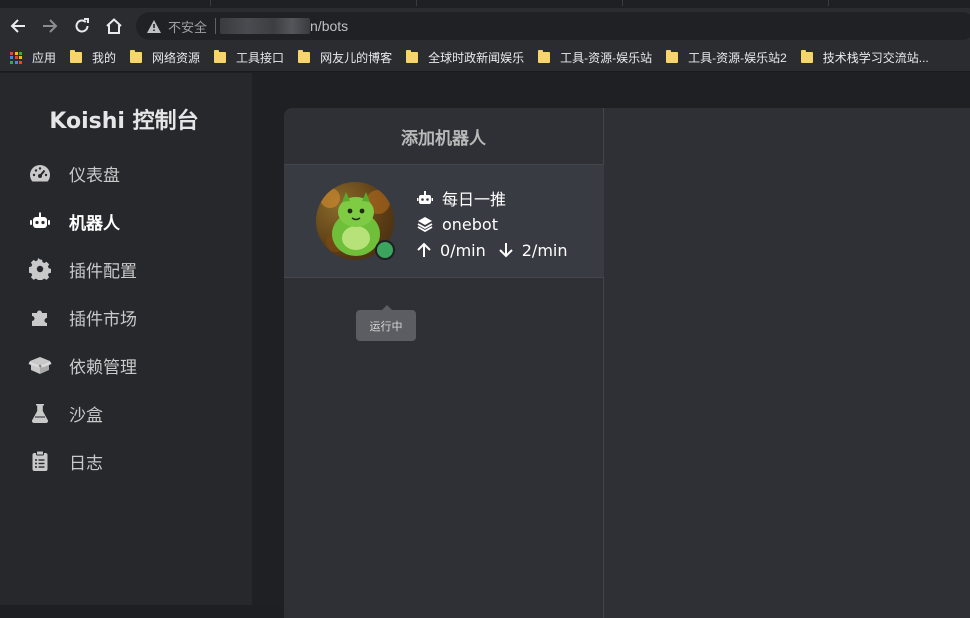 The width and height of the screenshot is (970, 618). I want to click on sidebar-item-label: 插件市场, so click(103, 319).